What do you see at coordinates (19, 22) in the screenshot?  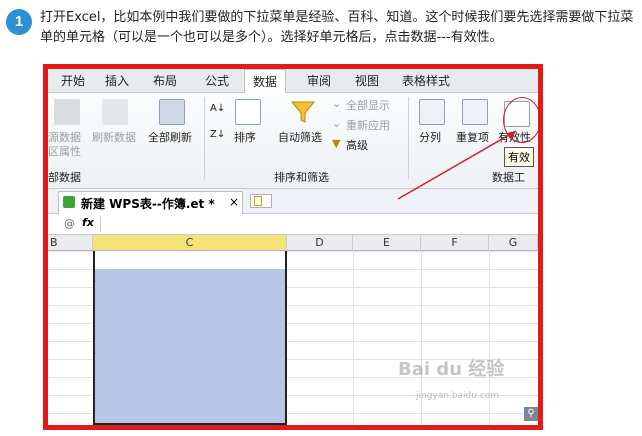 I see `step-number-badge: 1` at bounding box center [19, 22].